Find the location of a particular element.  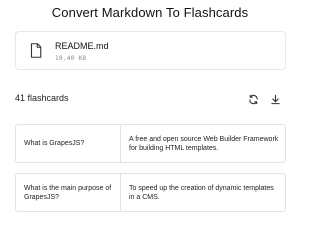

file-icon is located at coordinates (36, 50).